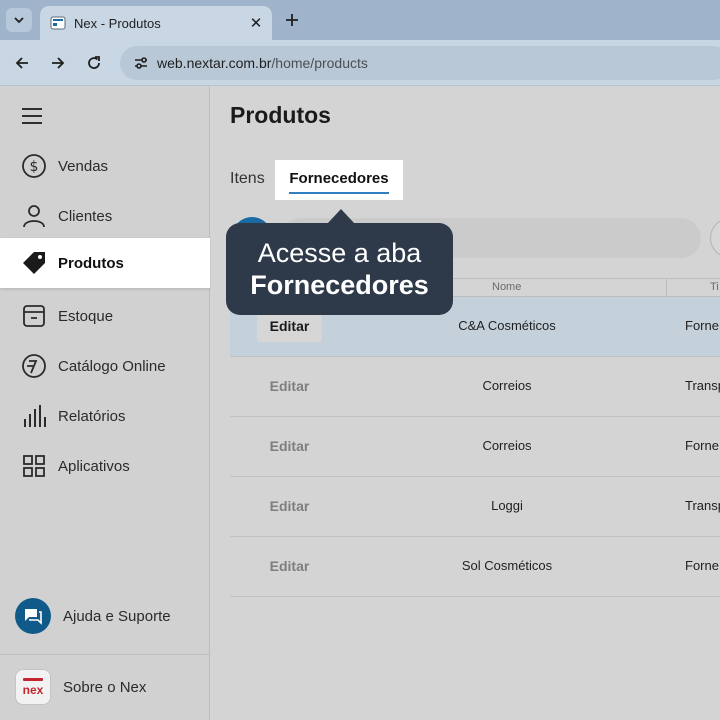 The width and height of the screenshot is (720, 720). I want to click on bar-chart-icon, so click(34, 416).